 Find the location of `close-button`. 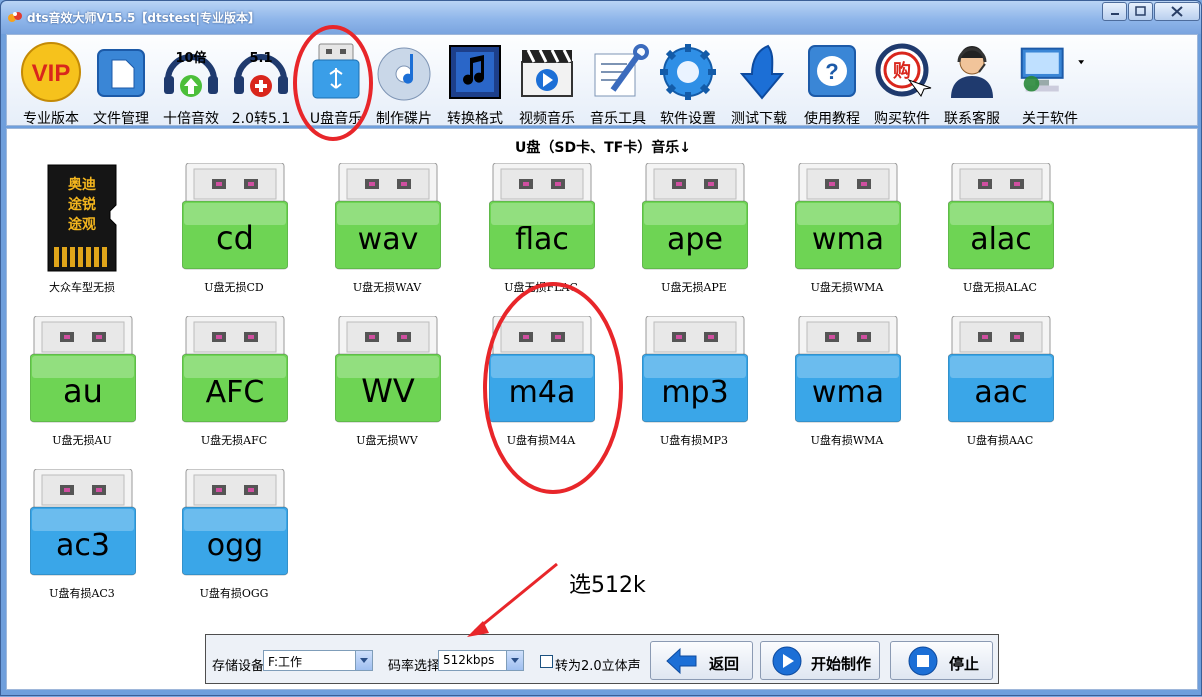

close-button is located at coordinates (1177, 11).